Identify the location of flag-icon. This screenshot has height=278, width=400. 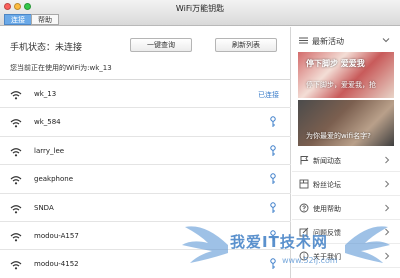
(304, 160).